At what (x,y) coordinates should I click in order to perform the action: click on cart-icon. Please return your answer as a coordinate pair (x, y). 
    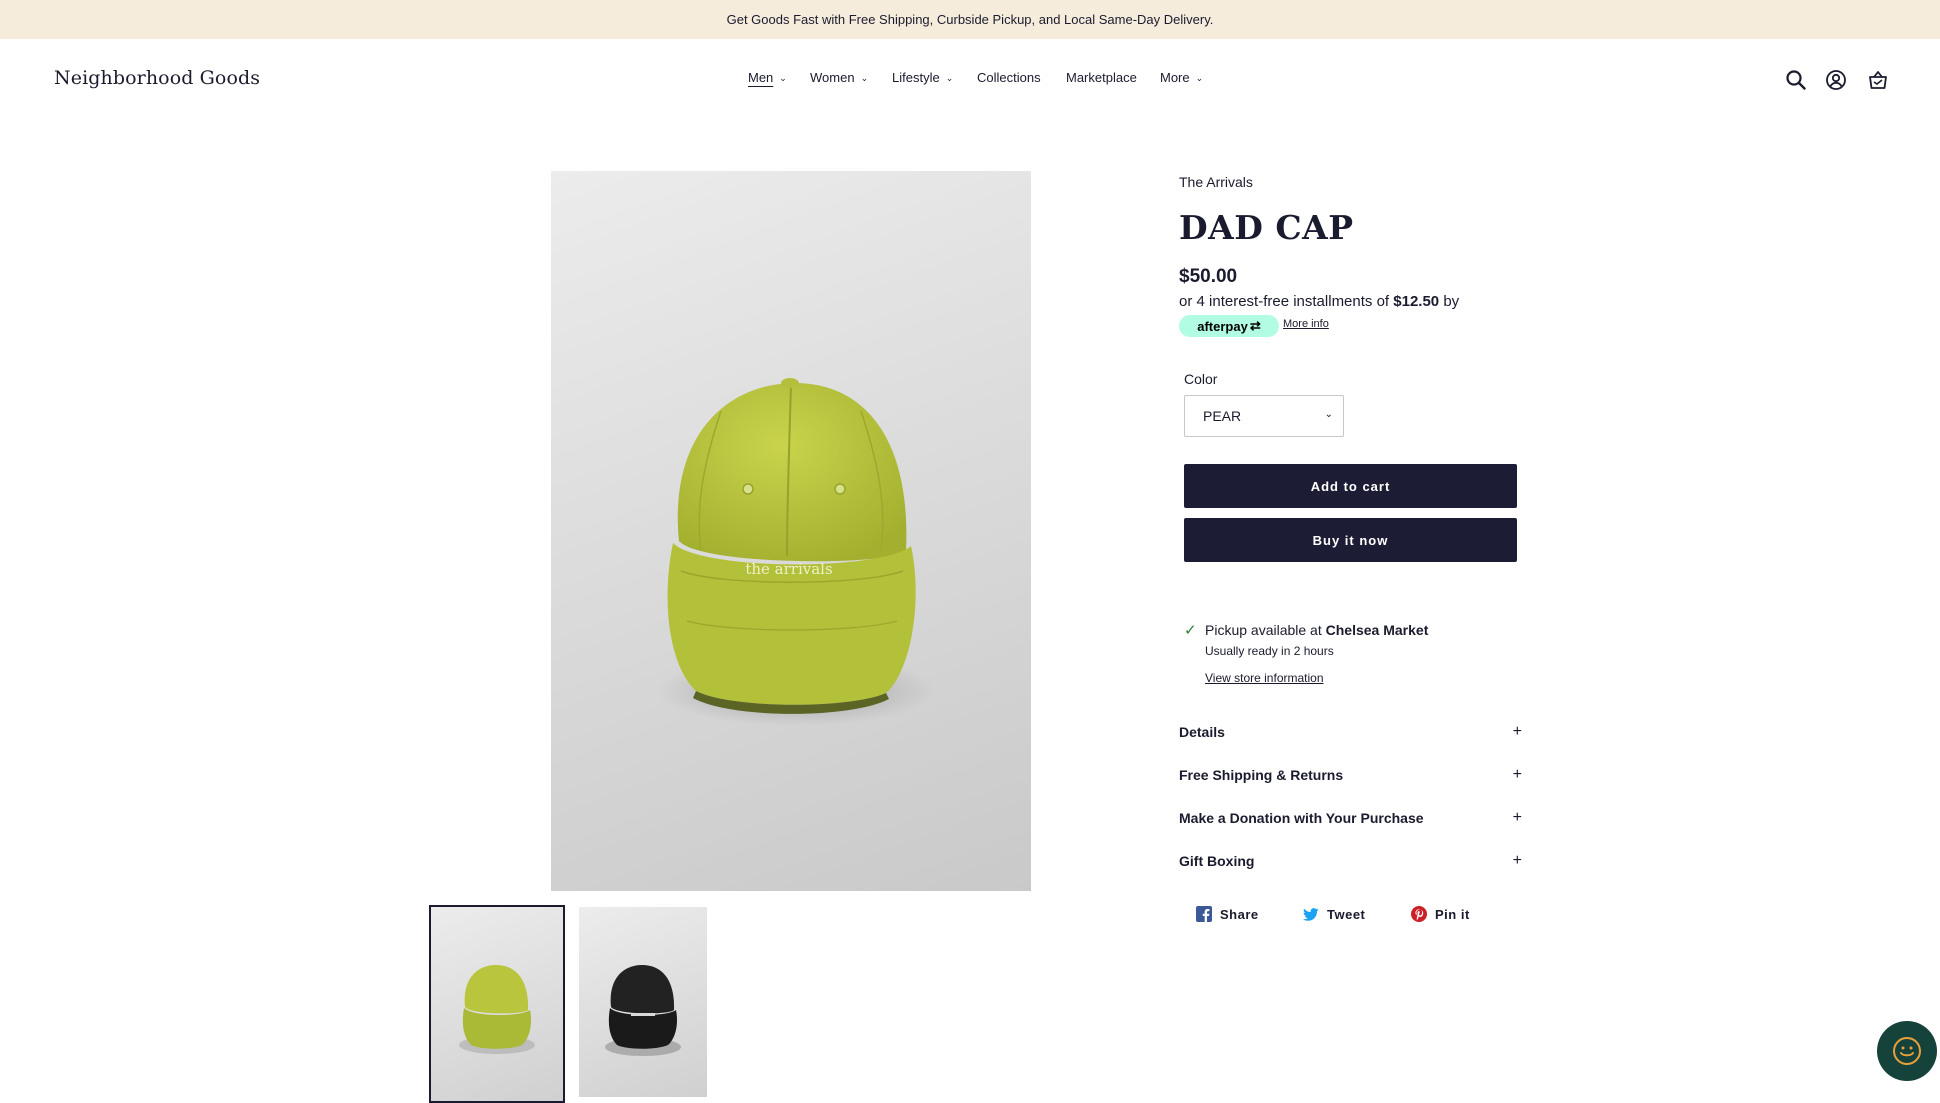
    Looking at the image, I should click on (1878, 80).